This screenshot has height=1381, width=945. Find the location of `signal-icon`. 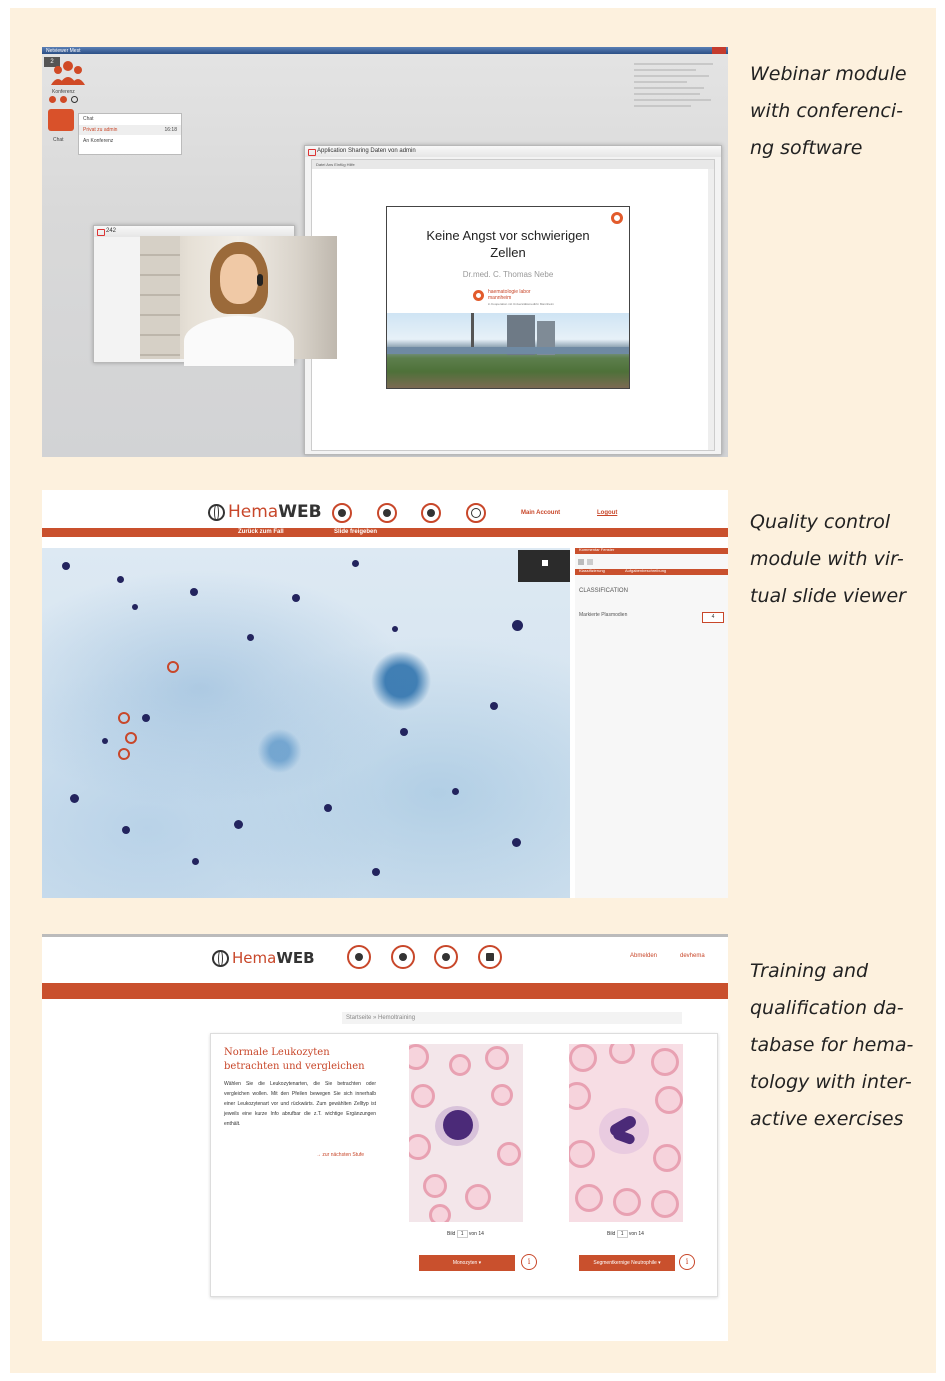

signal-icon is located at coordinates (74, 99).